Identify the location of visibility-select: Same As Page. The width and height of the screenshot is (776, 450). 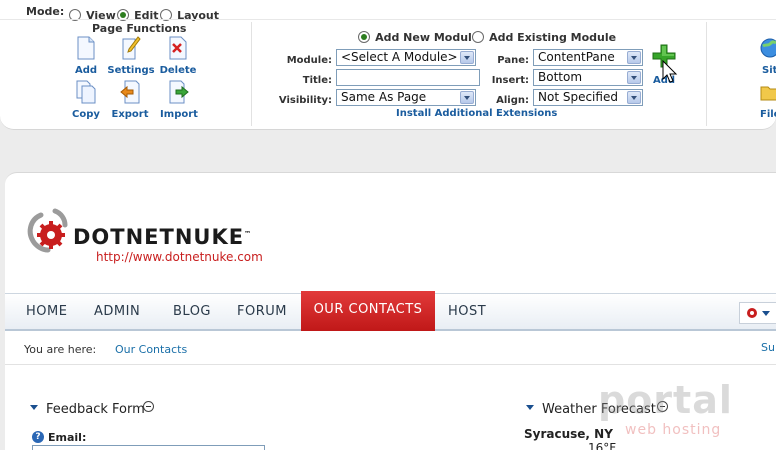
(406, 97).